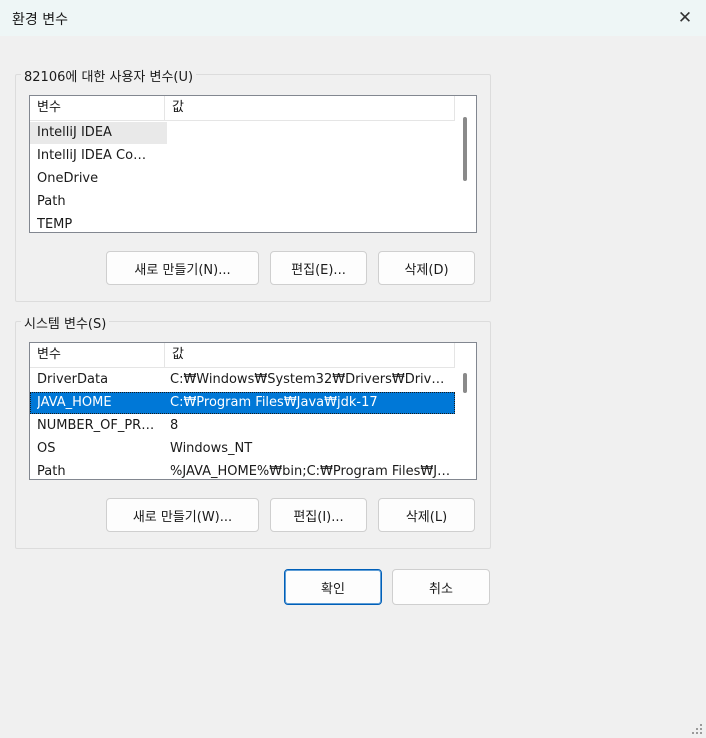 The width and height of the screenshot is (706, 738). What do you see at coordinates (73, 379) in the screenshot?
I see `variable-name: DriverData` at bounding box center [73, 379].